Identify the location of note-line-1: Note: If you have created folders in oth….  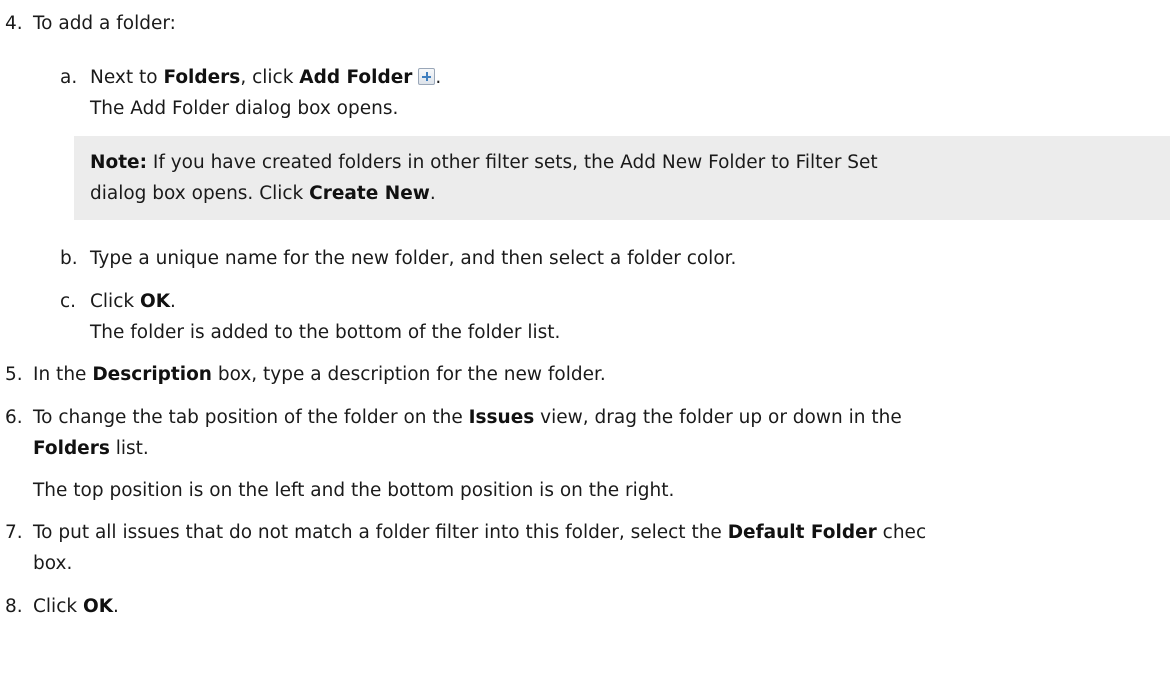
(484, 163).